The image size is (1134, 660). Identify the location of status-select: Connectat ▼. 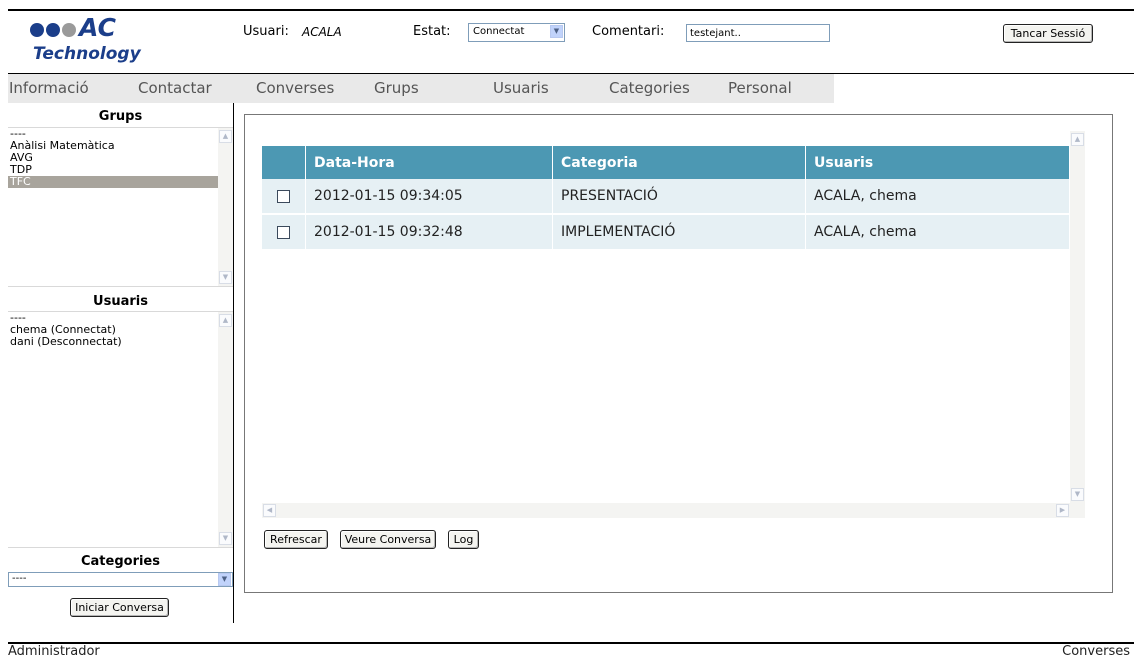
(516, 32).